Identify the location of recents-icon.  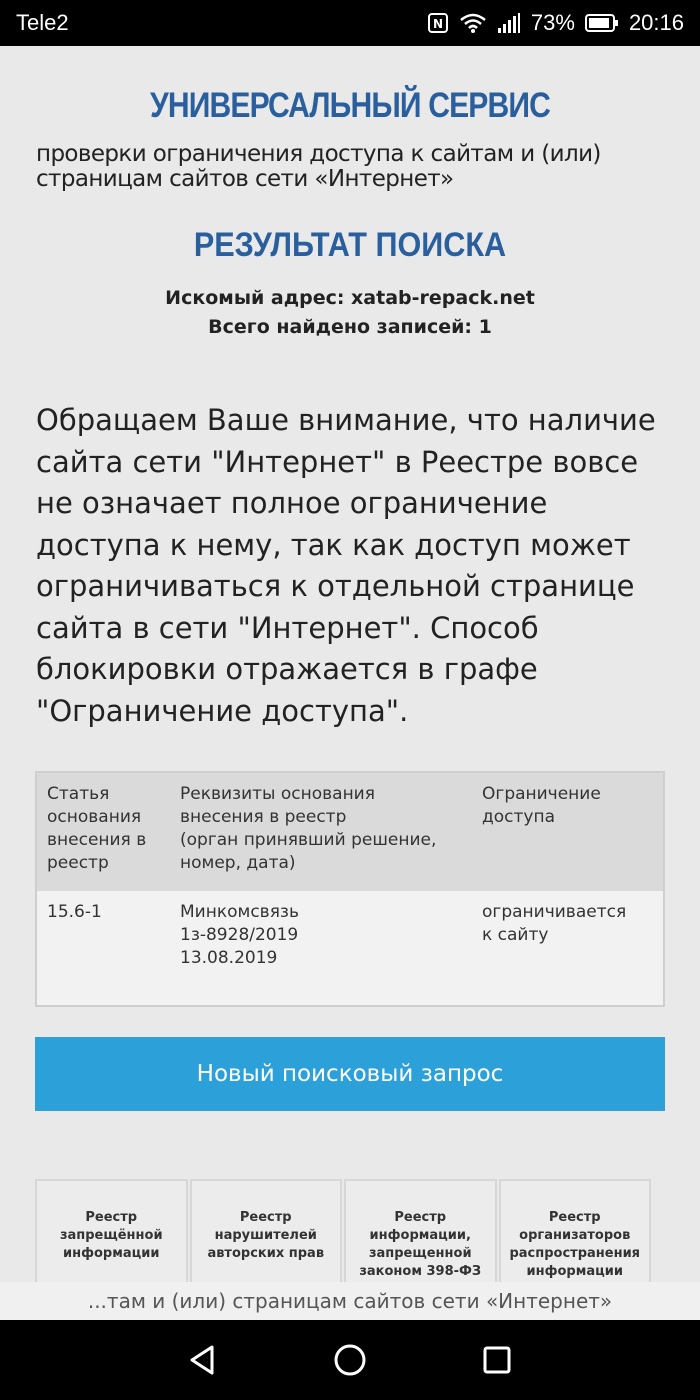
(497, 1360).